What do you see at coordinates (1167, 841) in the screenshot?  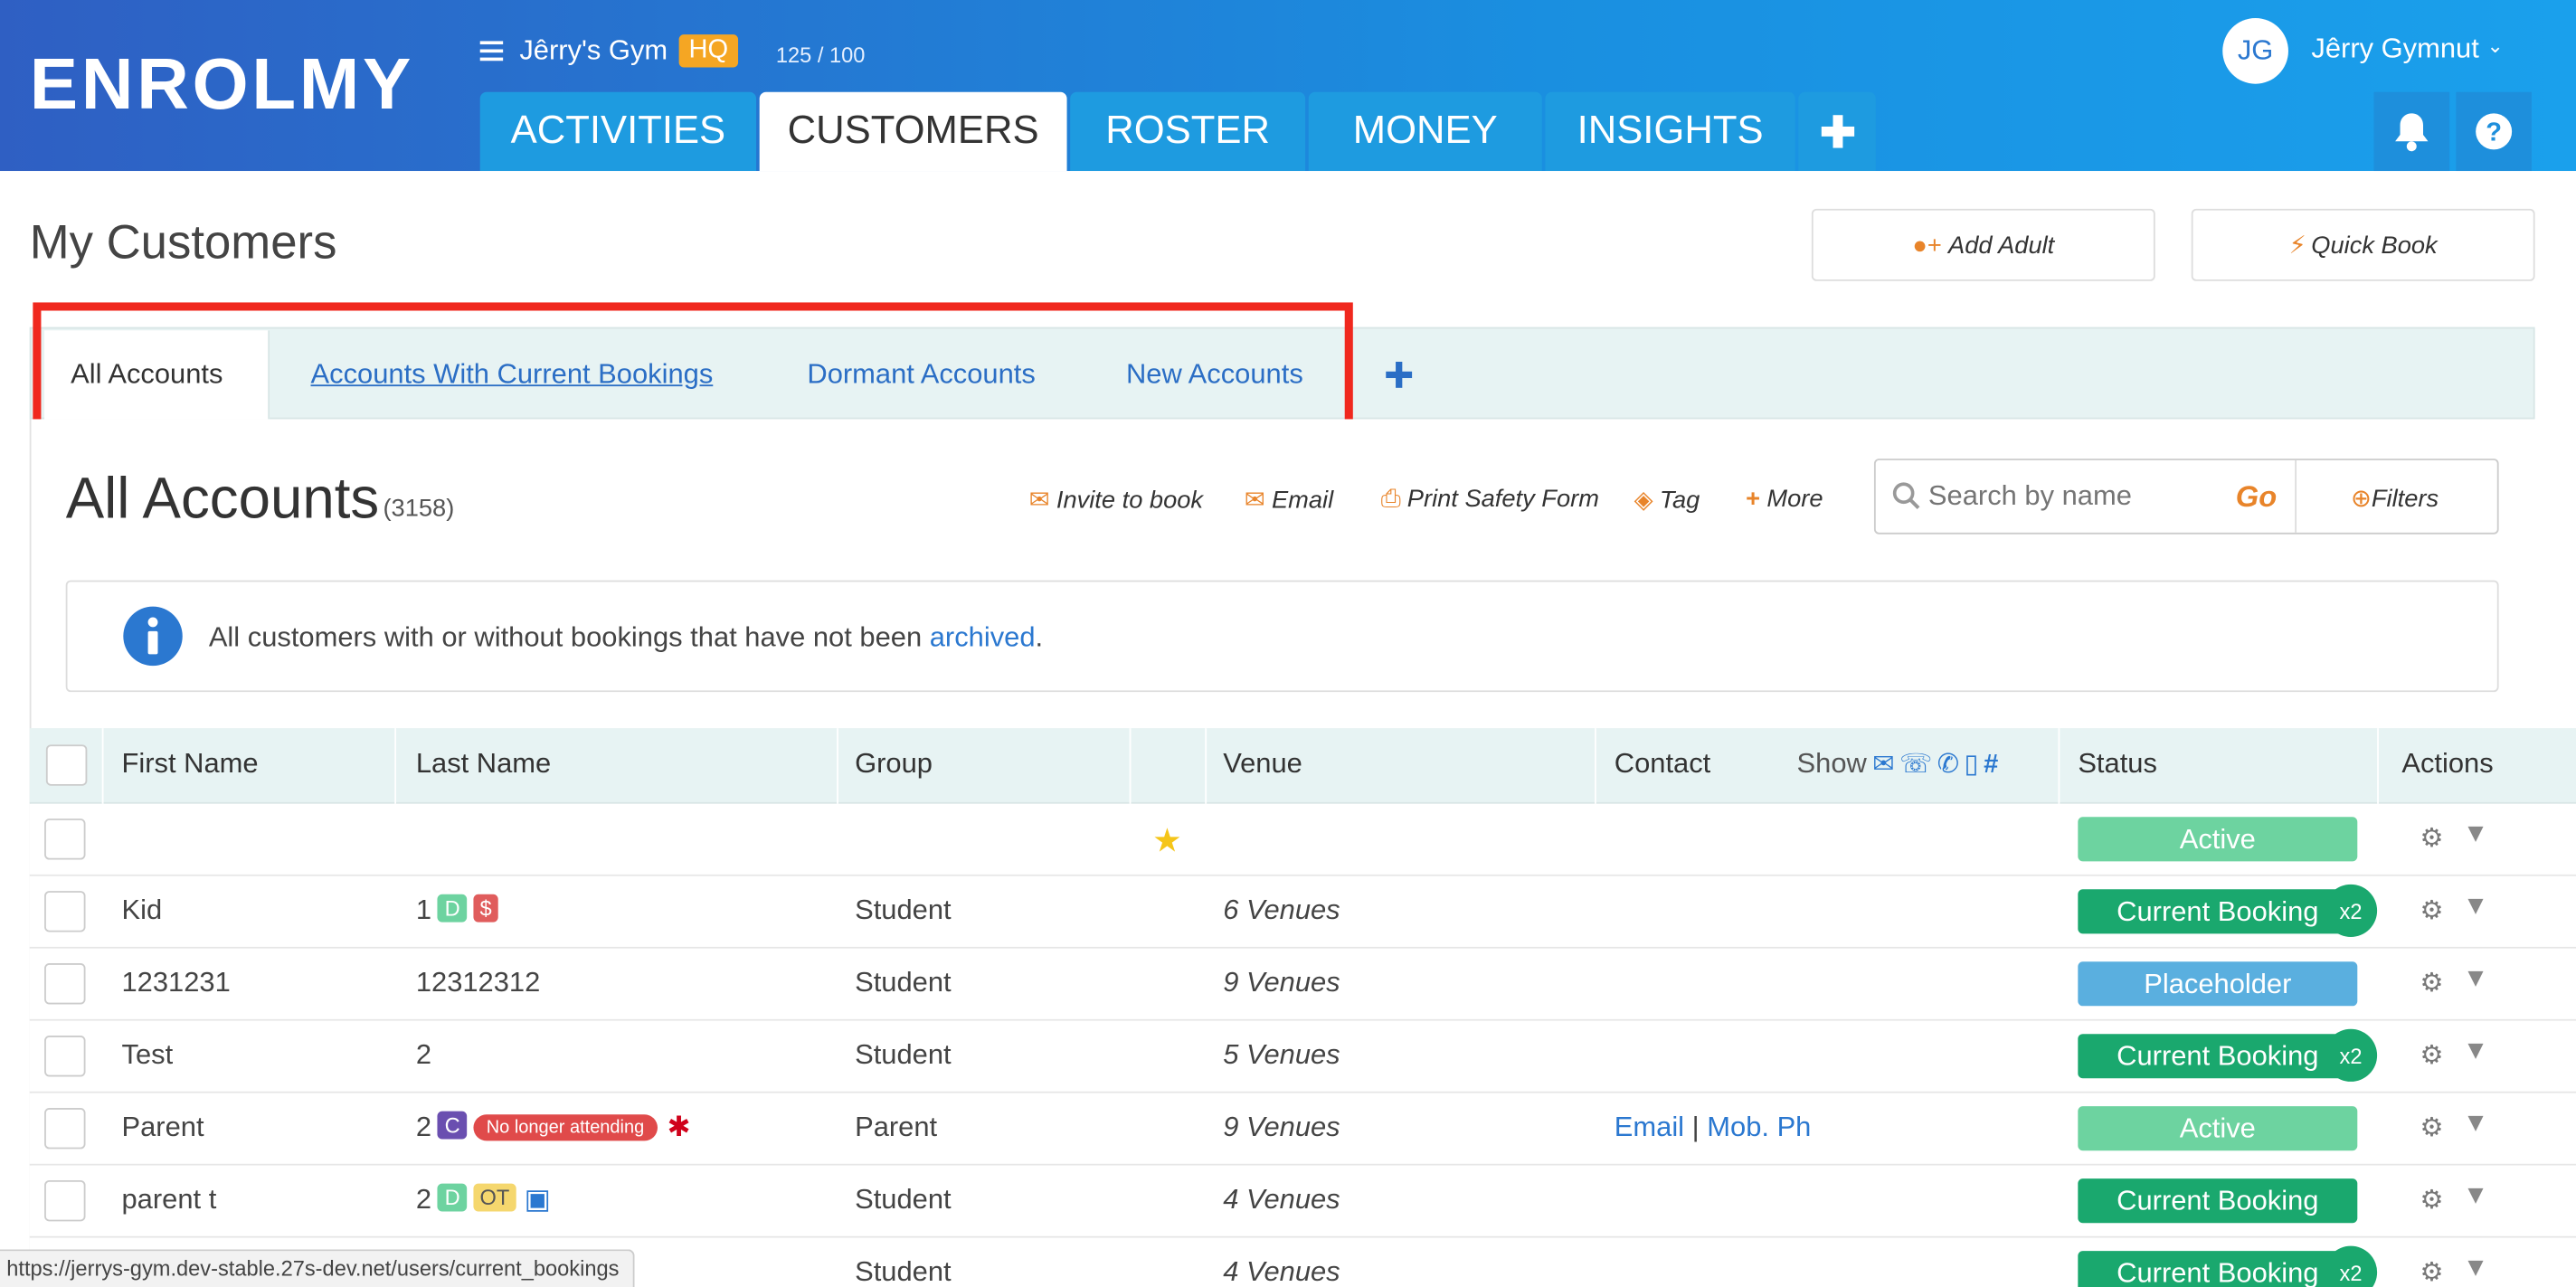 I see `star-icon: ★` at bounding box center [1167, 841].